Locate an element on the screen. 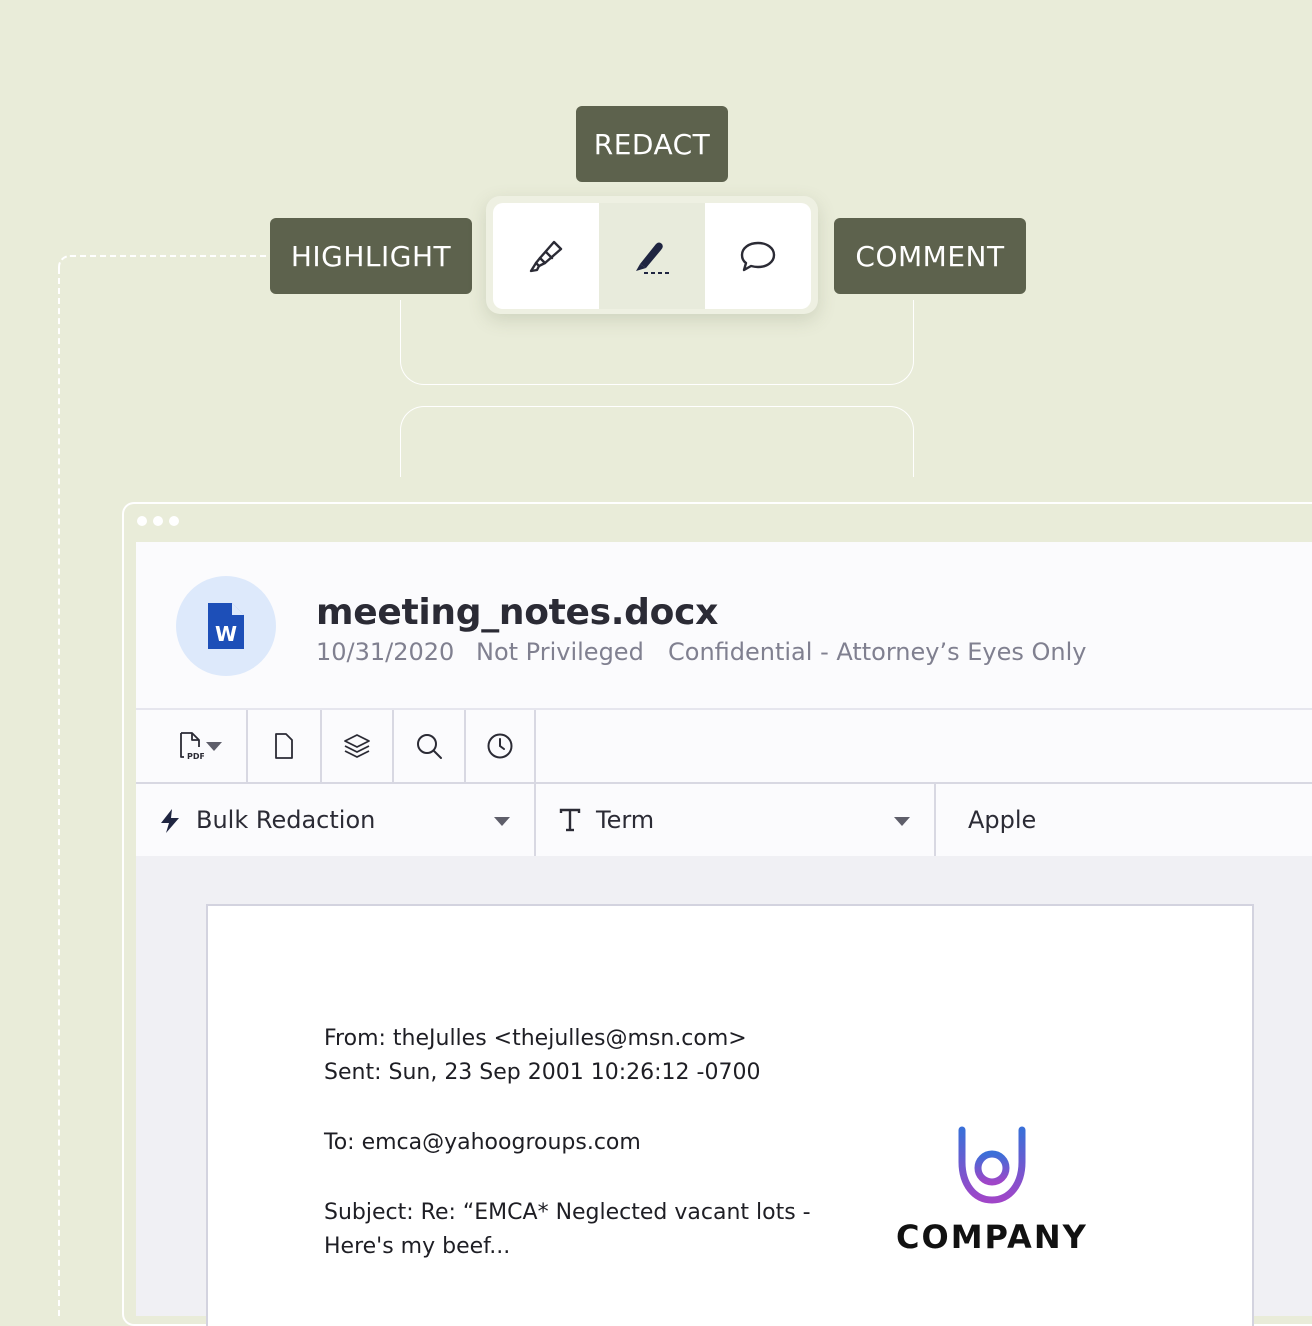  file-type-badge: W is located at coordinates (226, 626).